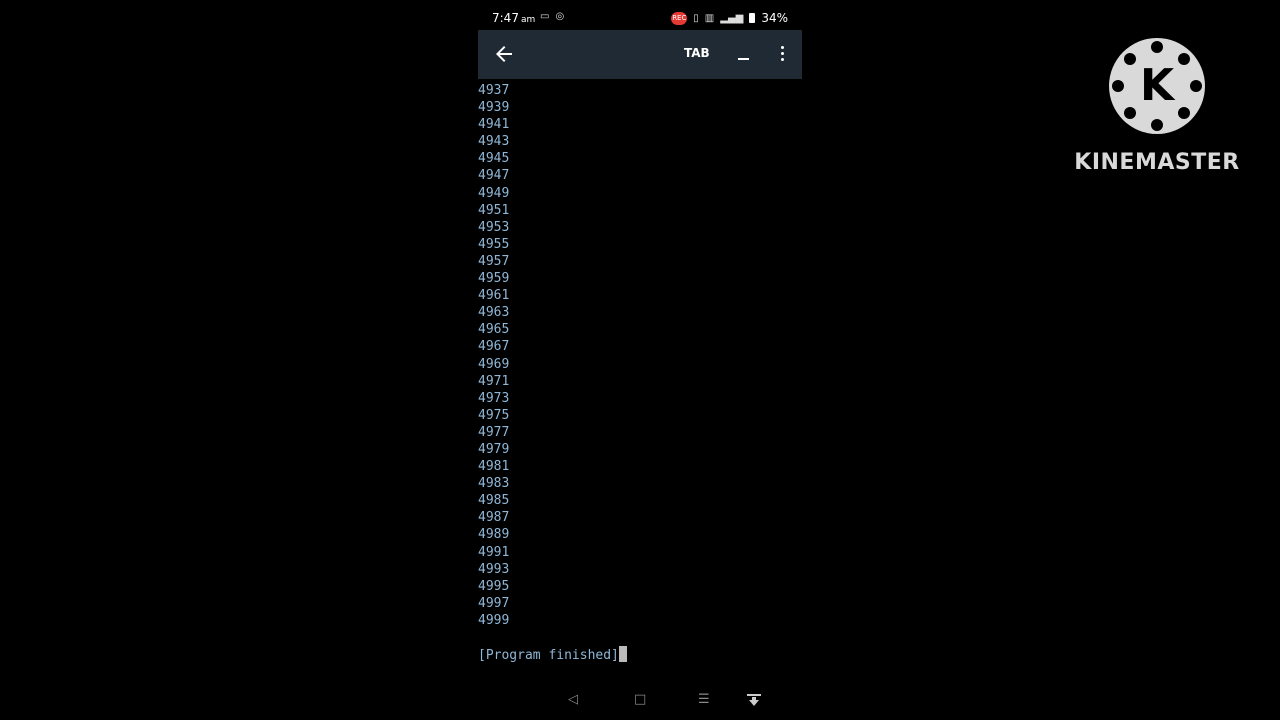  What do you see at coordinates (494, 193) in the screenshot?
I see `terminal-line: 4949` at bounding box center [494, 193].